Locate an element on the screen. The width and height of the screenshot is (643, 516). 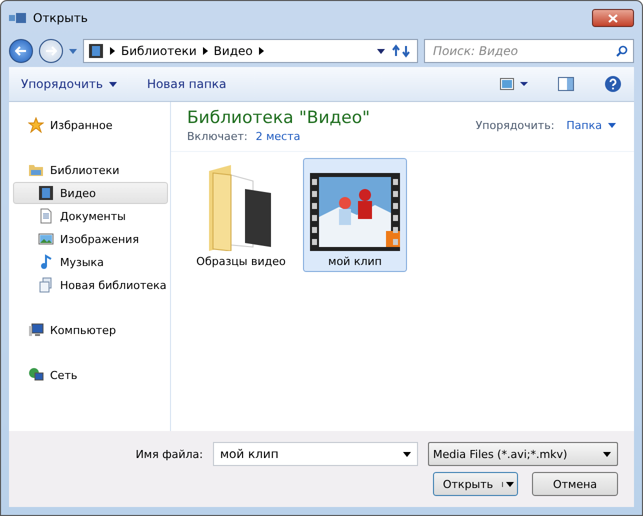
search-field: Поиск: Видео is located at coordinates (529, 51).